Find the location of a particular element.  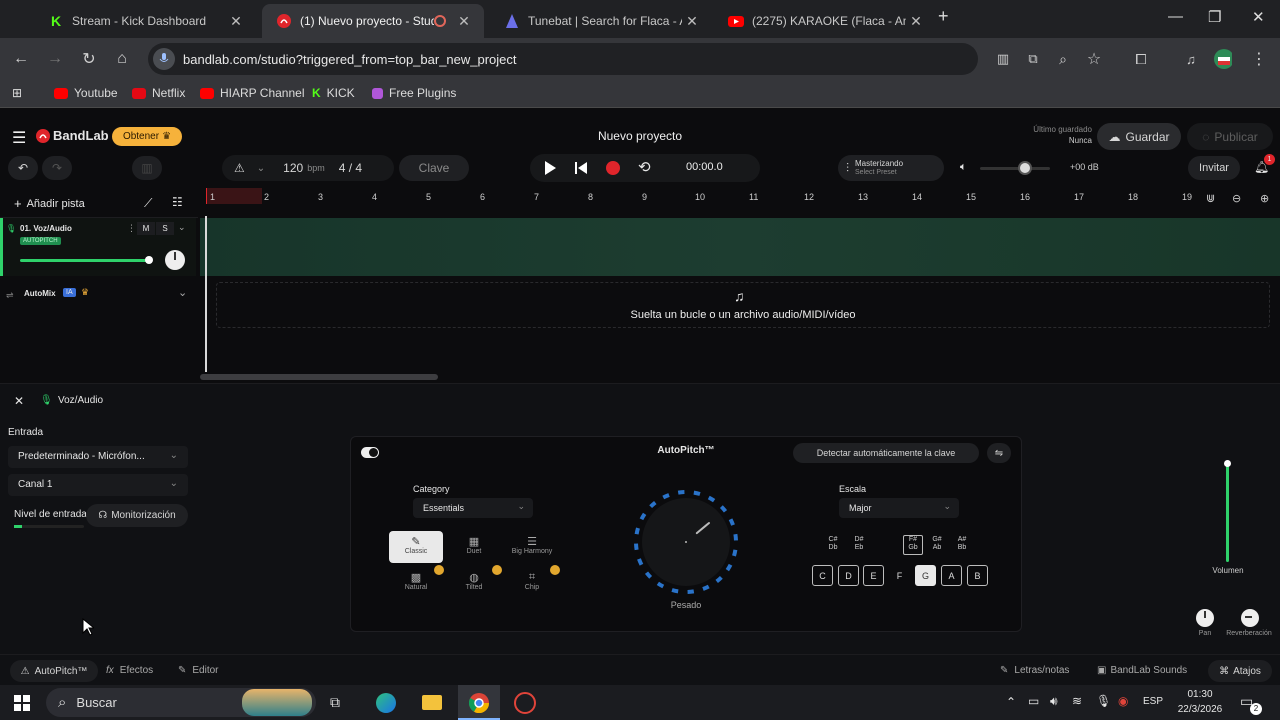

bookmark-star-icon: ☆ is located at coordinates (1094, 59).